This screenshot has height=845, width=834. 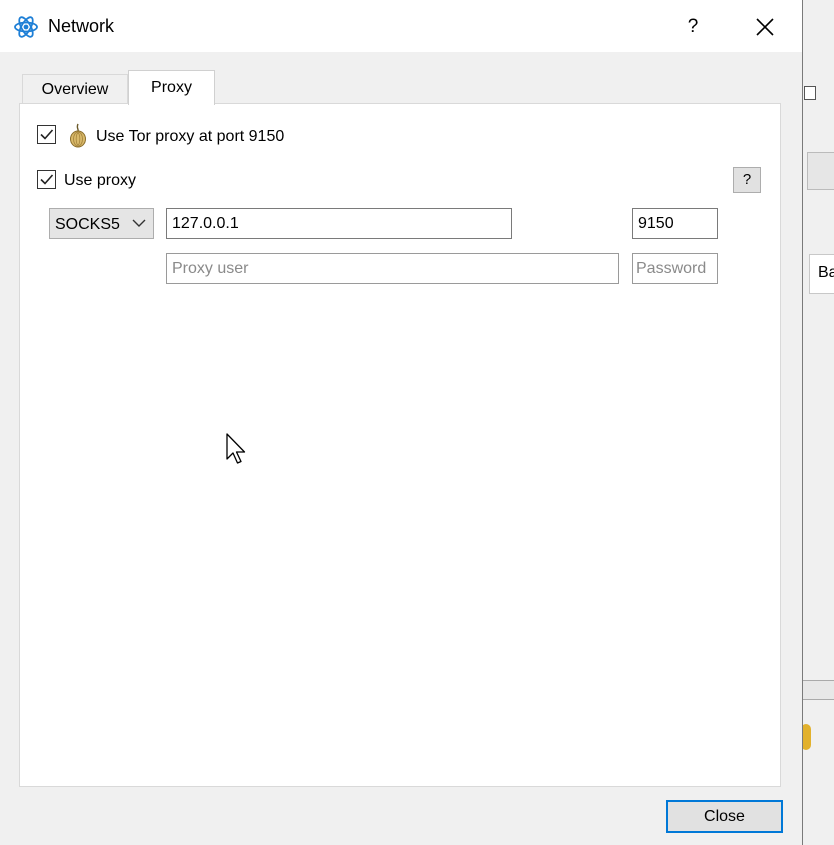 I want to click on background-tab-label: Ba, so click(x=826, y=272).